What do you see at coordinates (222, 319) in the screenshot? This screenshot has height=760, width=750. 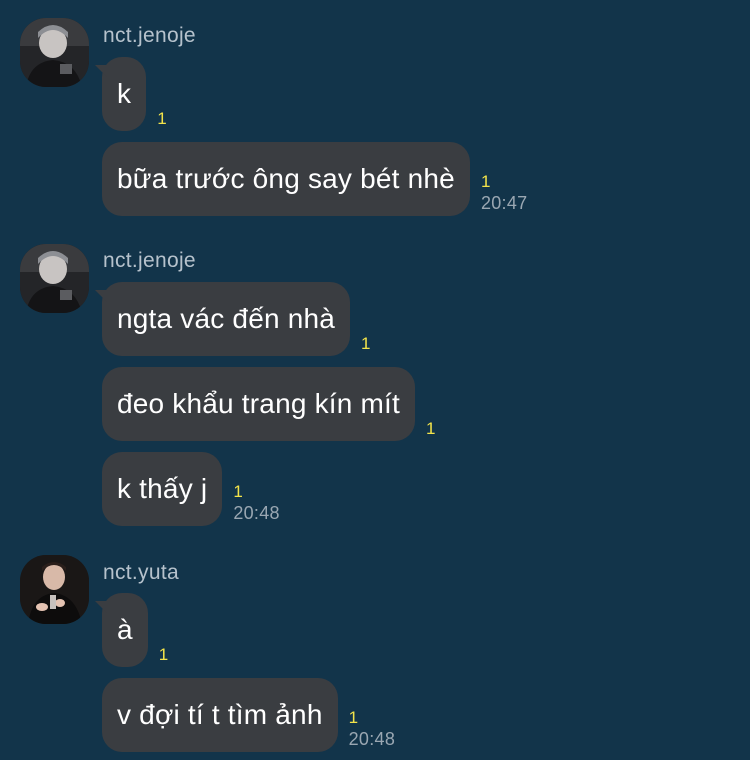 I see `message-bubble: ngta vác đến nhà` at bounding box center [222, 319].